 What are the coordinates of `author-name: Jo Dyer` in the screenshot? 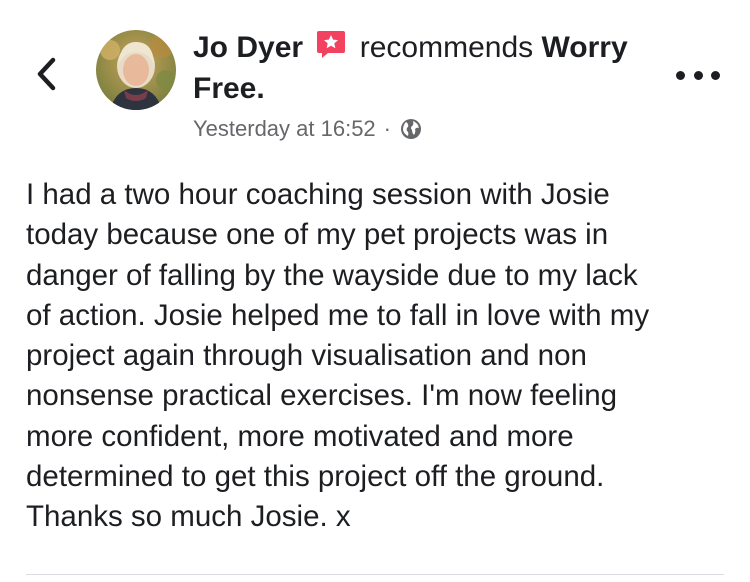 It's located at (248, 47).